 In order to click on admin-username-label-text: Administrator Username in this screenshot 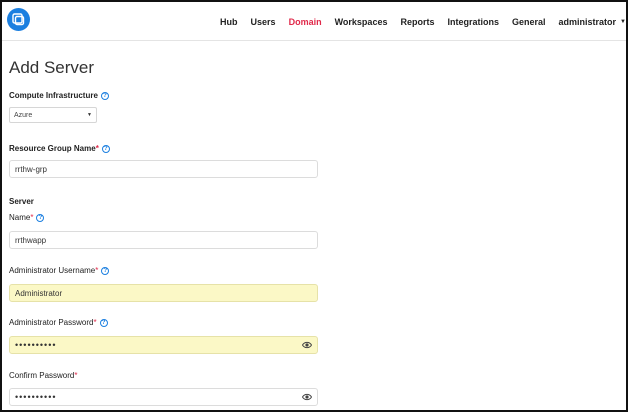, I will do `click(52, 270)`.